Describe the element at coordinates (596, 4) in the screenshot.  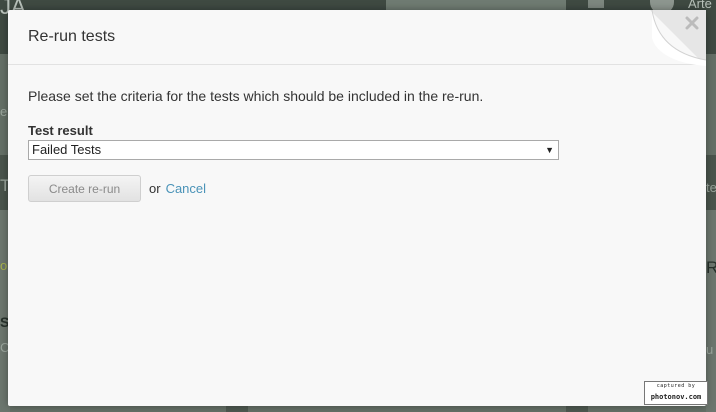
I see `background-pin-icon` at that location.